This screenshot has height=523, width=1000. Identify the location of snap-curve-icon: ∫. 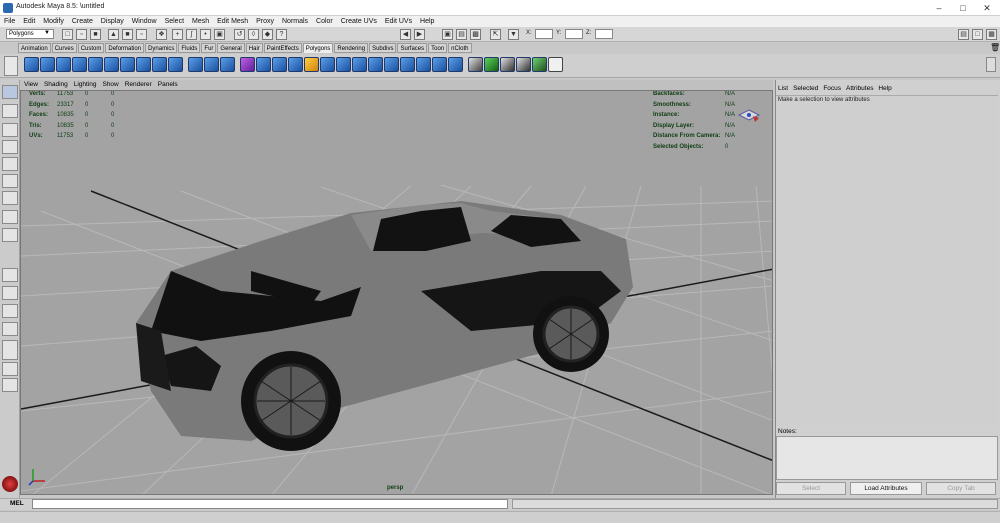
(191, 34).